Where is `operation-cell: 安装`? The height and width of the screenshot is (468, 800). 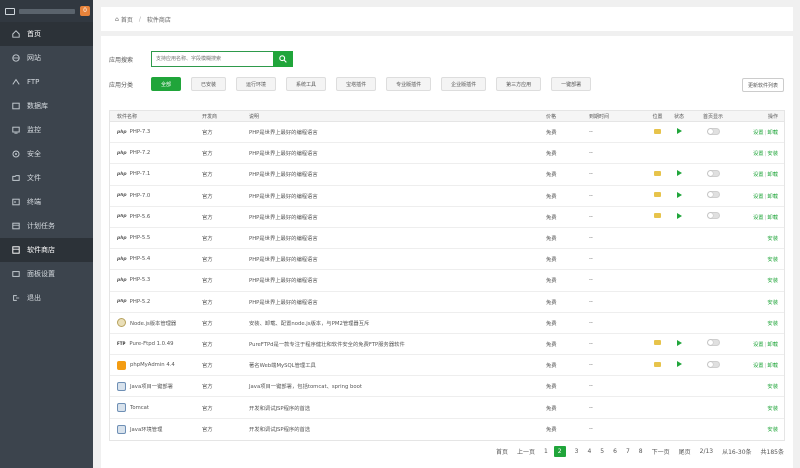 operation-cell: 安装 is located at coordinates (761, 302).